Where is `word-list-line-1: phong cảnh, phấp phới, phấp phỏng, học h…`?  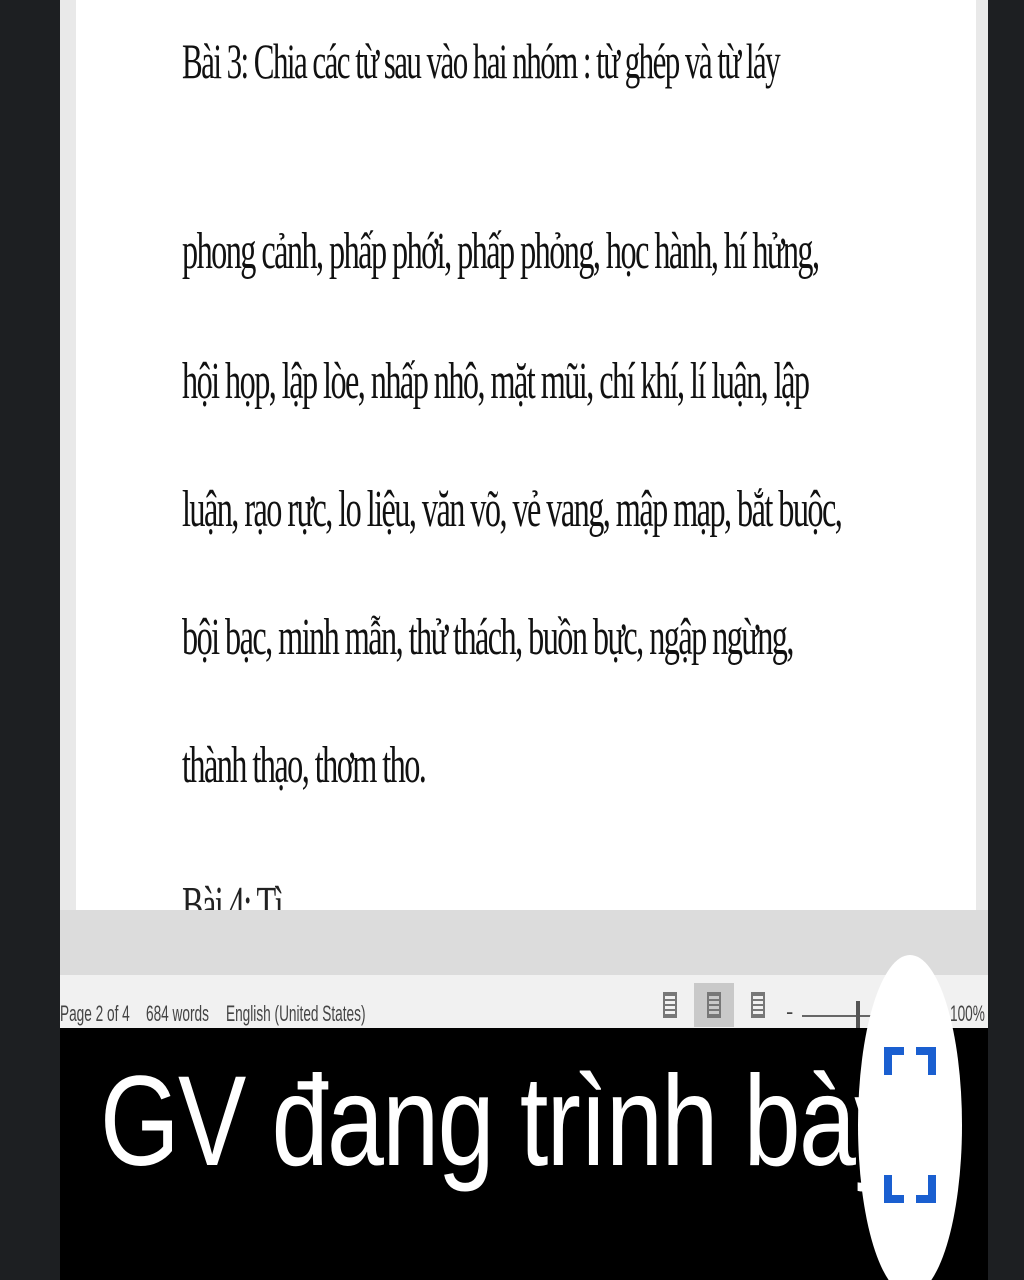 word-list-line-1: phong cảnh, phấp phới, phấp phỏng, học h… is located at coordinates (501, 251).